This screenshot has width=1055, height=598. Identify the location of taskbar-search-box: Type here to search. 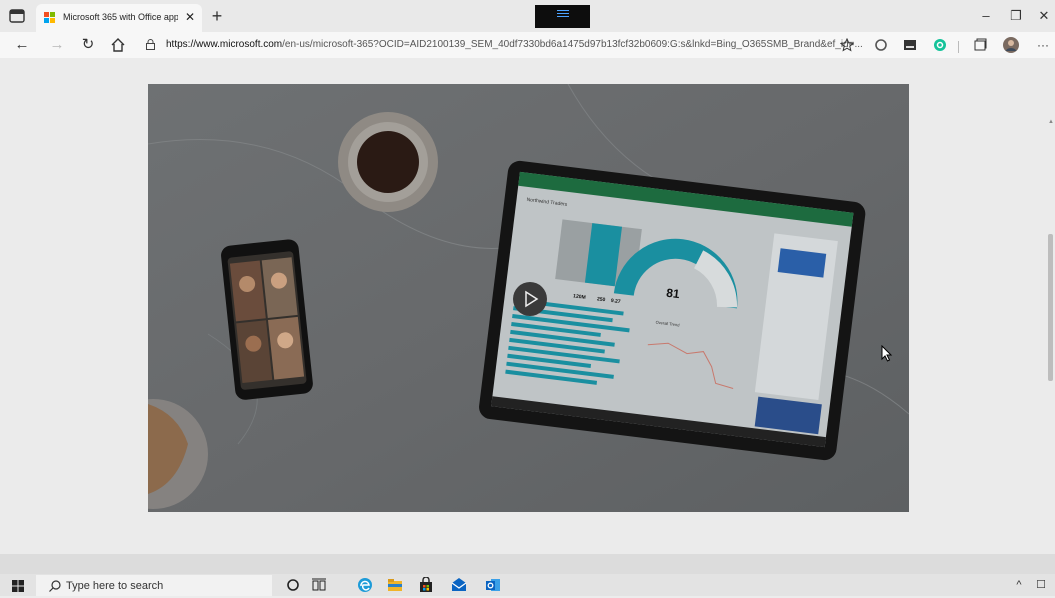
(154, 585).